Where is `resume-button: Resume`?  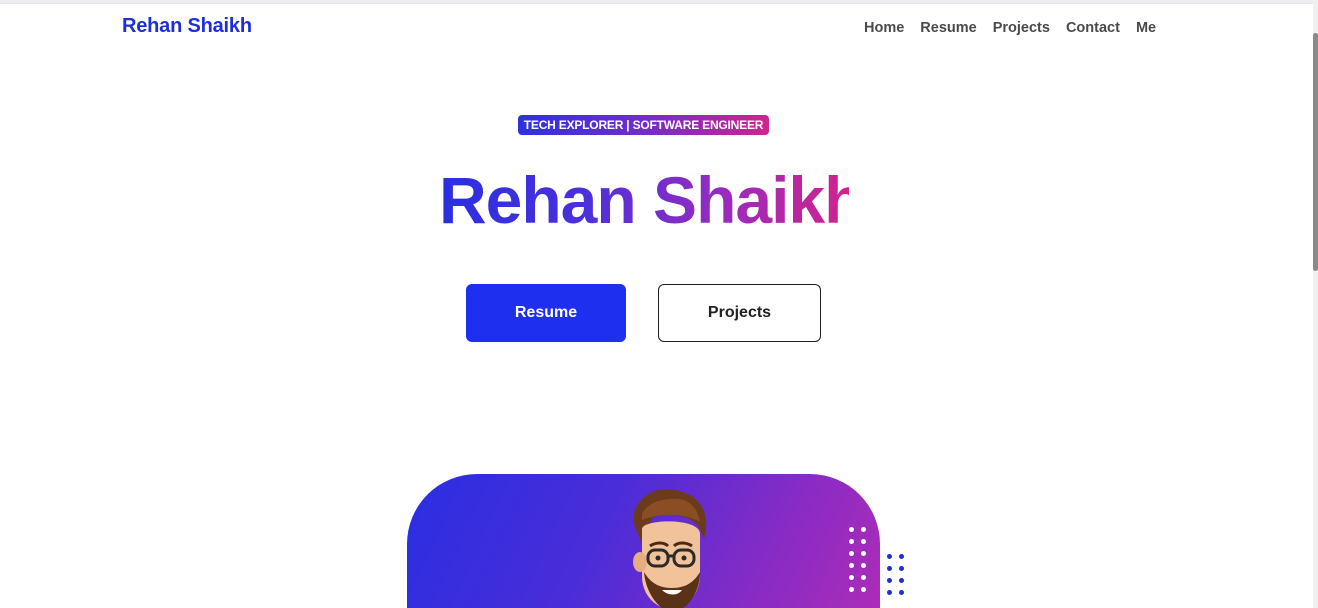
resume-button: Resume is located at coordinates (546, 313).